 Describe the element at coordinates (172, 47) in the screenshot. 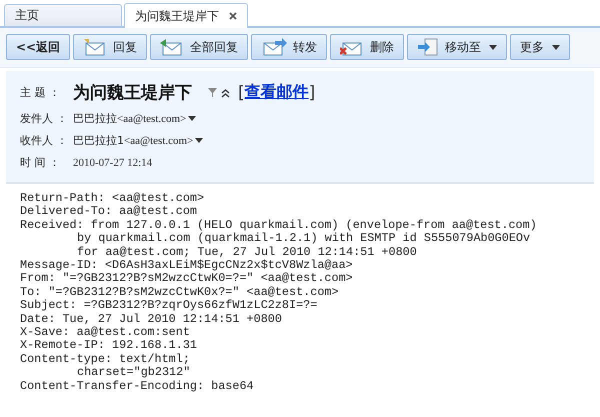

I see `reply-all-icon` at that location.